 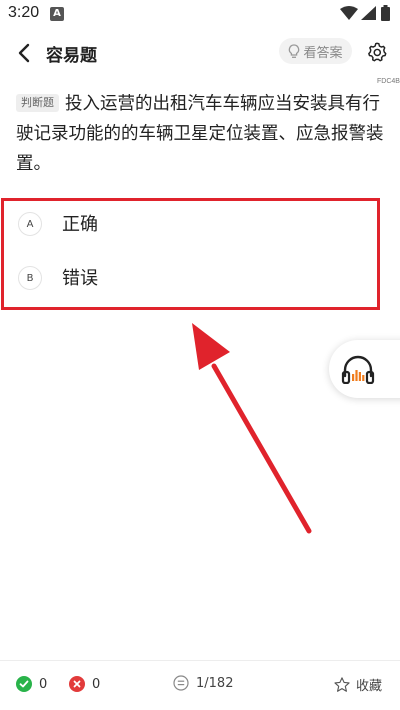 What do you see at coordinates (215, 683) in the screenshot?
I see `progress-value: 1/182` at bounding box center [215, 683].